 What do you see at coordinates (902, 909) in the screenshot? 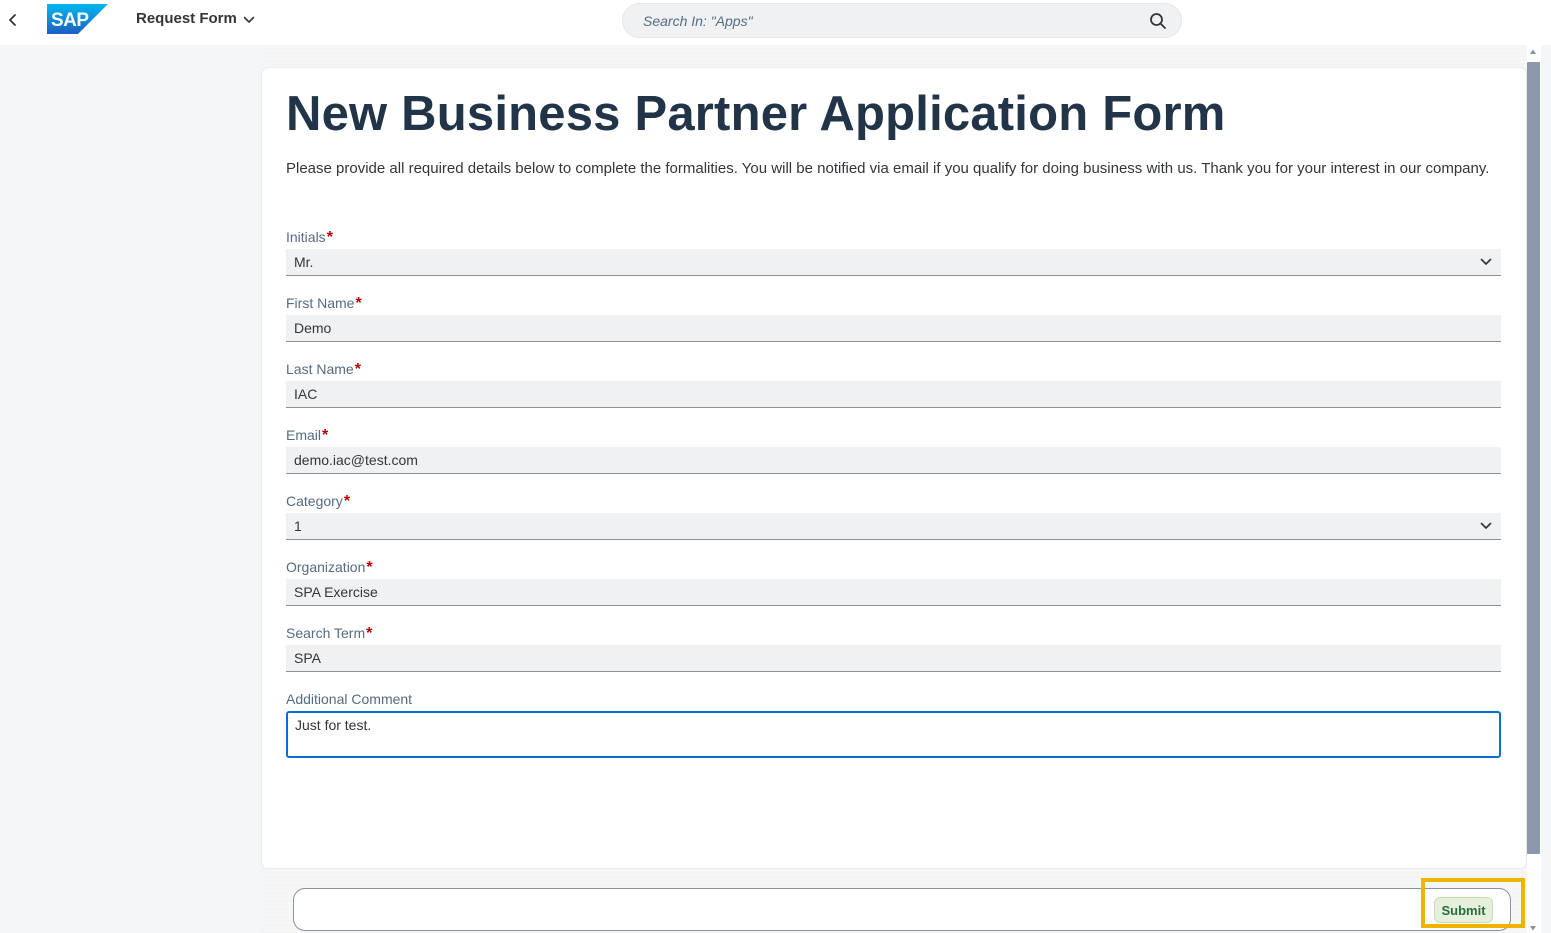
I see `footer-toolbar` at bounding box center [902, 909].